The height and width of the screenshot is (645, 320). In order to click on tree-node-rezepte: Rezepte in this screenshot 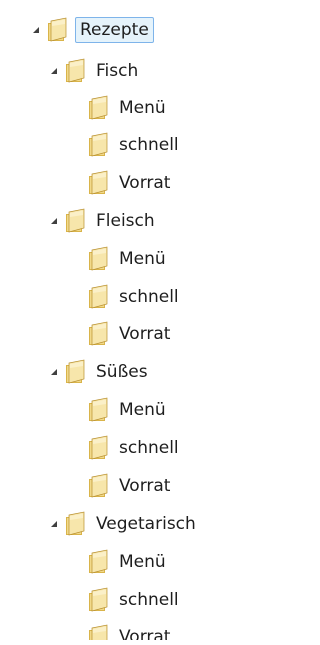, I will do `click(92, 30)`.